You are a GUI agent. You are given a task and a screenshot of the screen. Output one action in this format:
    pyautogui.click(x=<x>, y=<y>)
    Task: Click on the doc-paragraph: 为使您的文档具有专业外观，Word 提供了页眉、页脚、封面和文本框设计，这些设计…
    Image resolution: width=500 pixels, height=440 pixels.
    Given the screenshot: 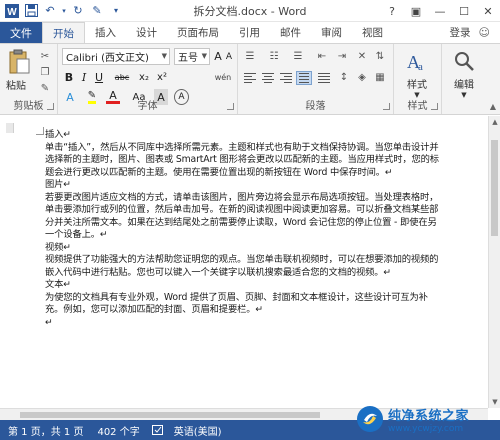 What is the action you would take?
    pyautogui.click(x=245, y=304)
    